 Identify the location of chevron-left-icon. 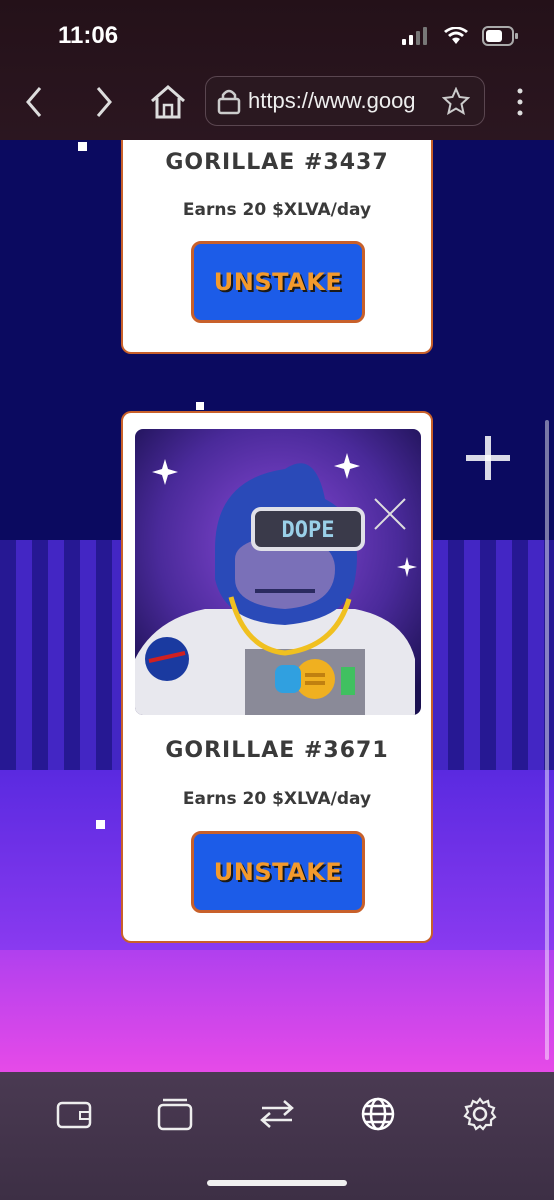
(34, 102).